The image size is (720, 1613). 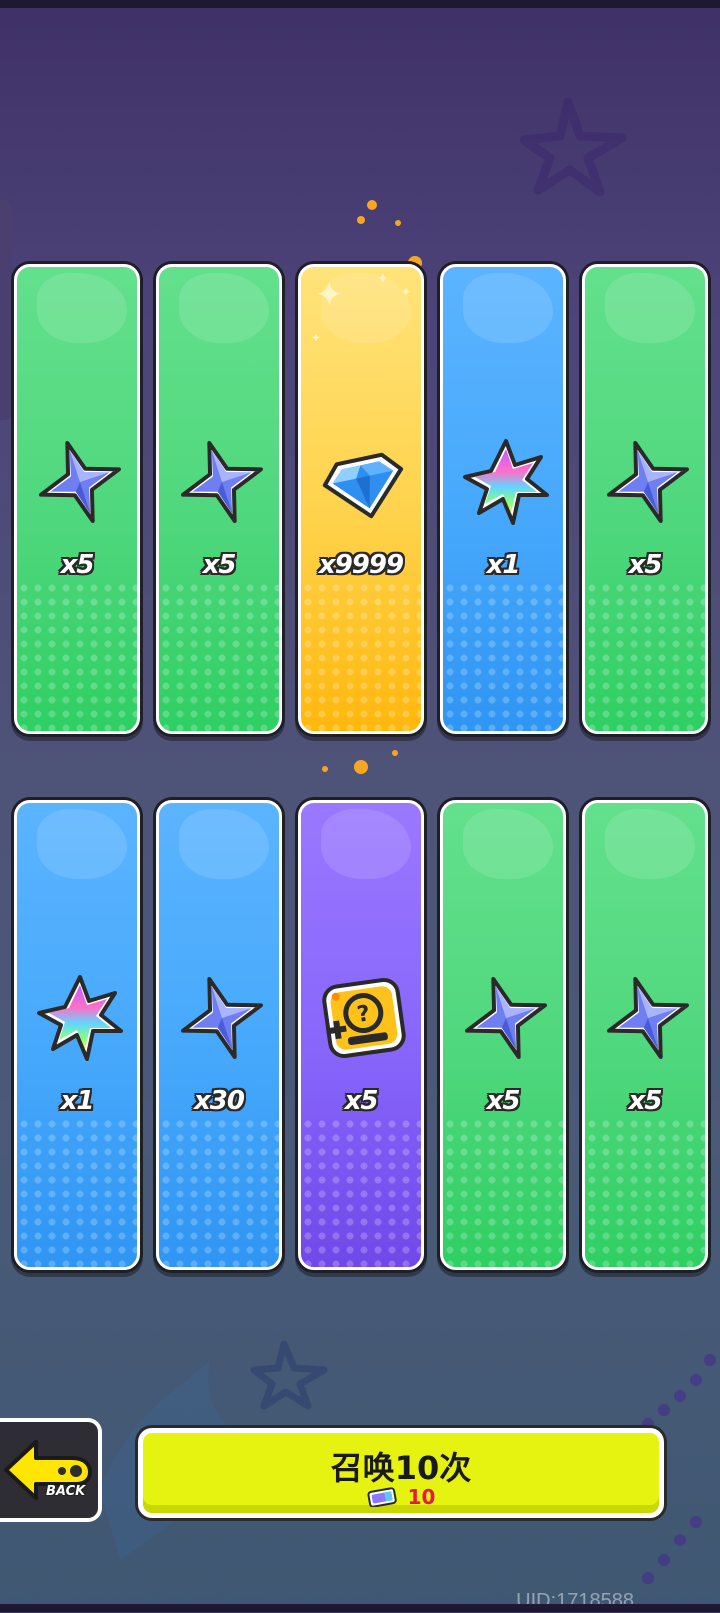 I want to click on side-drawer-handle, so click(x=6, y=310).